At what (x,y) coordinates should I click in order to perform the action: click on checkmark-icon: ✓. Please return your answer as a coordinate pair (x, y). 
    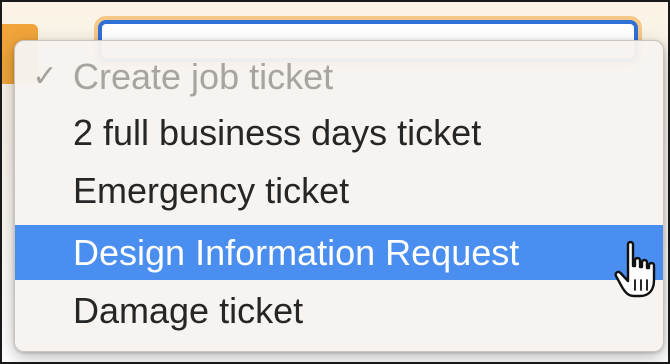
    Looking at the image, I should click on (45, 76).